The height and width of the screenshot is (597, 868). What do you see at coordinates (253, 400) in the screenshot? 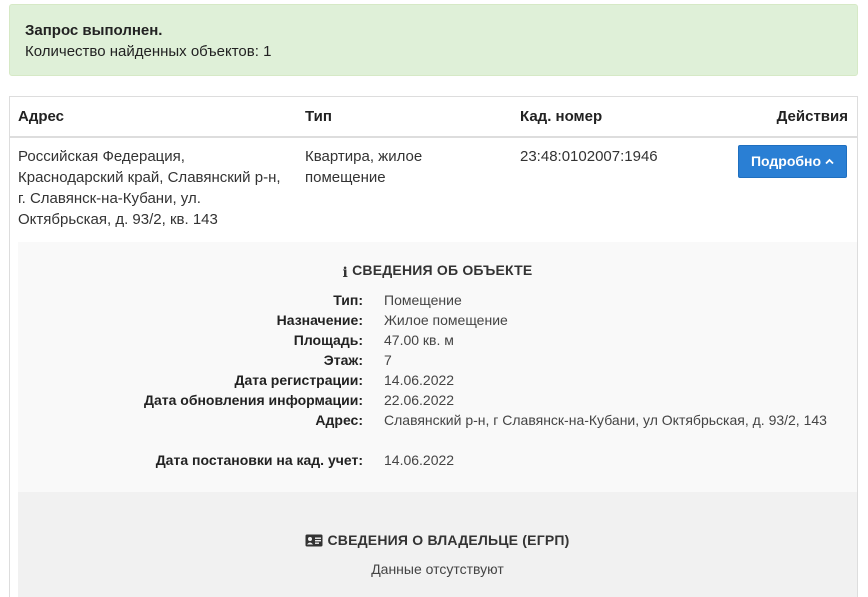
I see `field-label: Дата обновления информации:` at bounding box center [253, 400].